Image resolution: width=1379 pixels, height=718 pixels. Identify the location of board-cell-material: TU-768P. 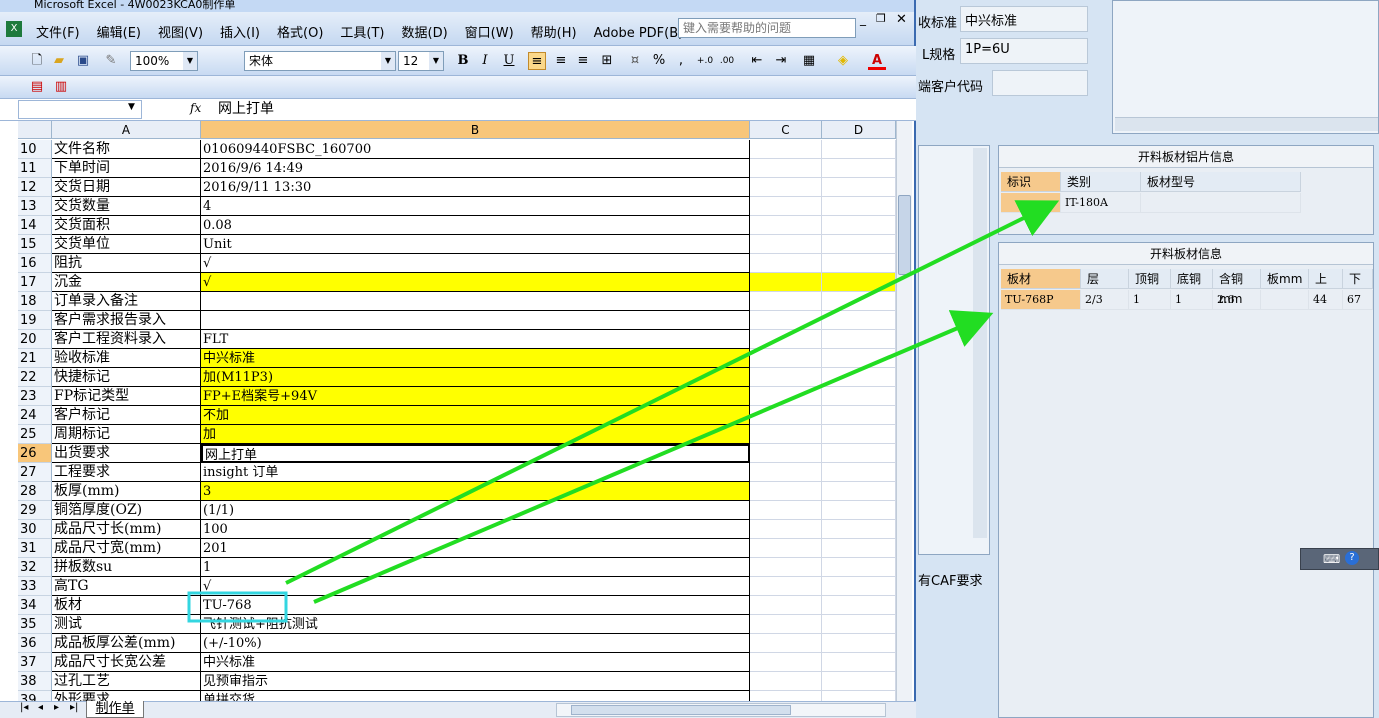
(1041, 300).